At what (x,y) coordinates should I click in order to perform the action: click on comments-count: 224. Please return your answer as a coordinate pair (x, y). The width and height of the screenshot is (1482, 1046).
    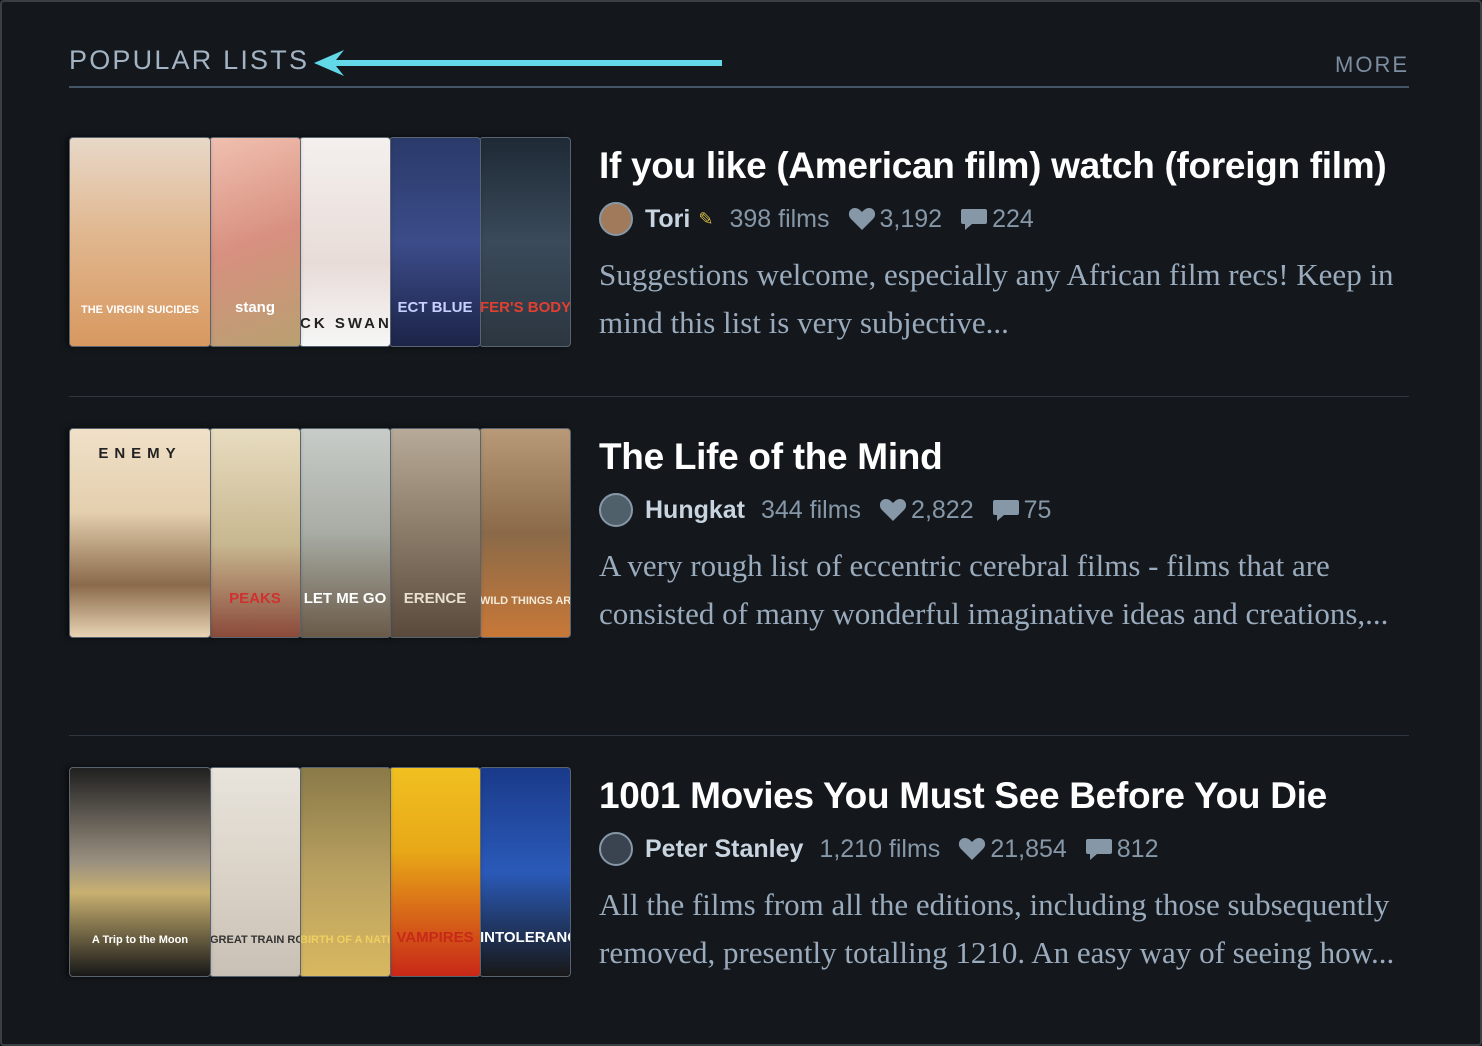
    Looking at the image, I should click on (997, 219).